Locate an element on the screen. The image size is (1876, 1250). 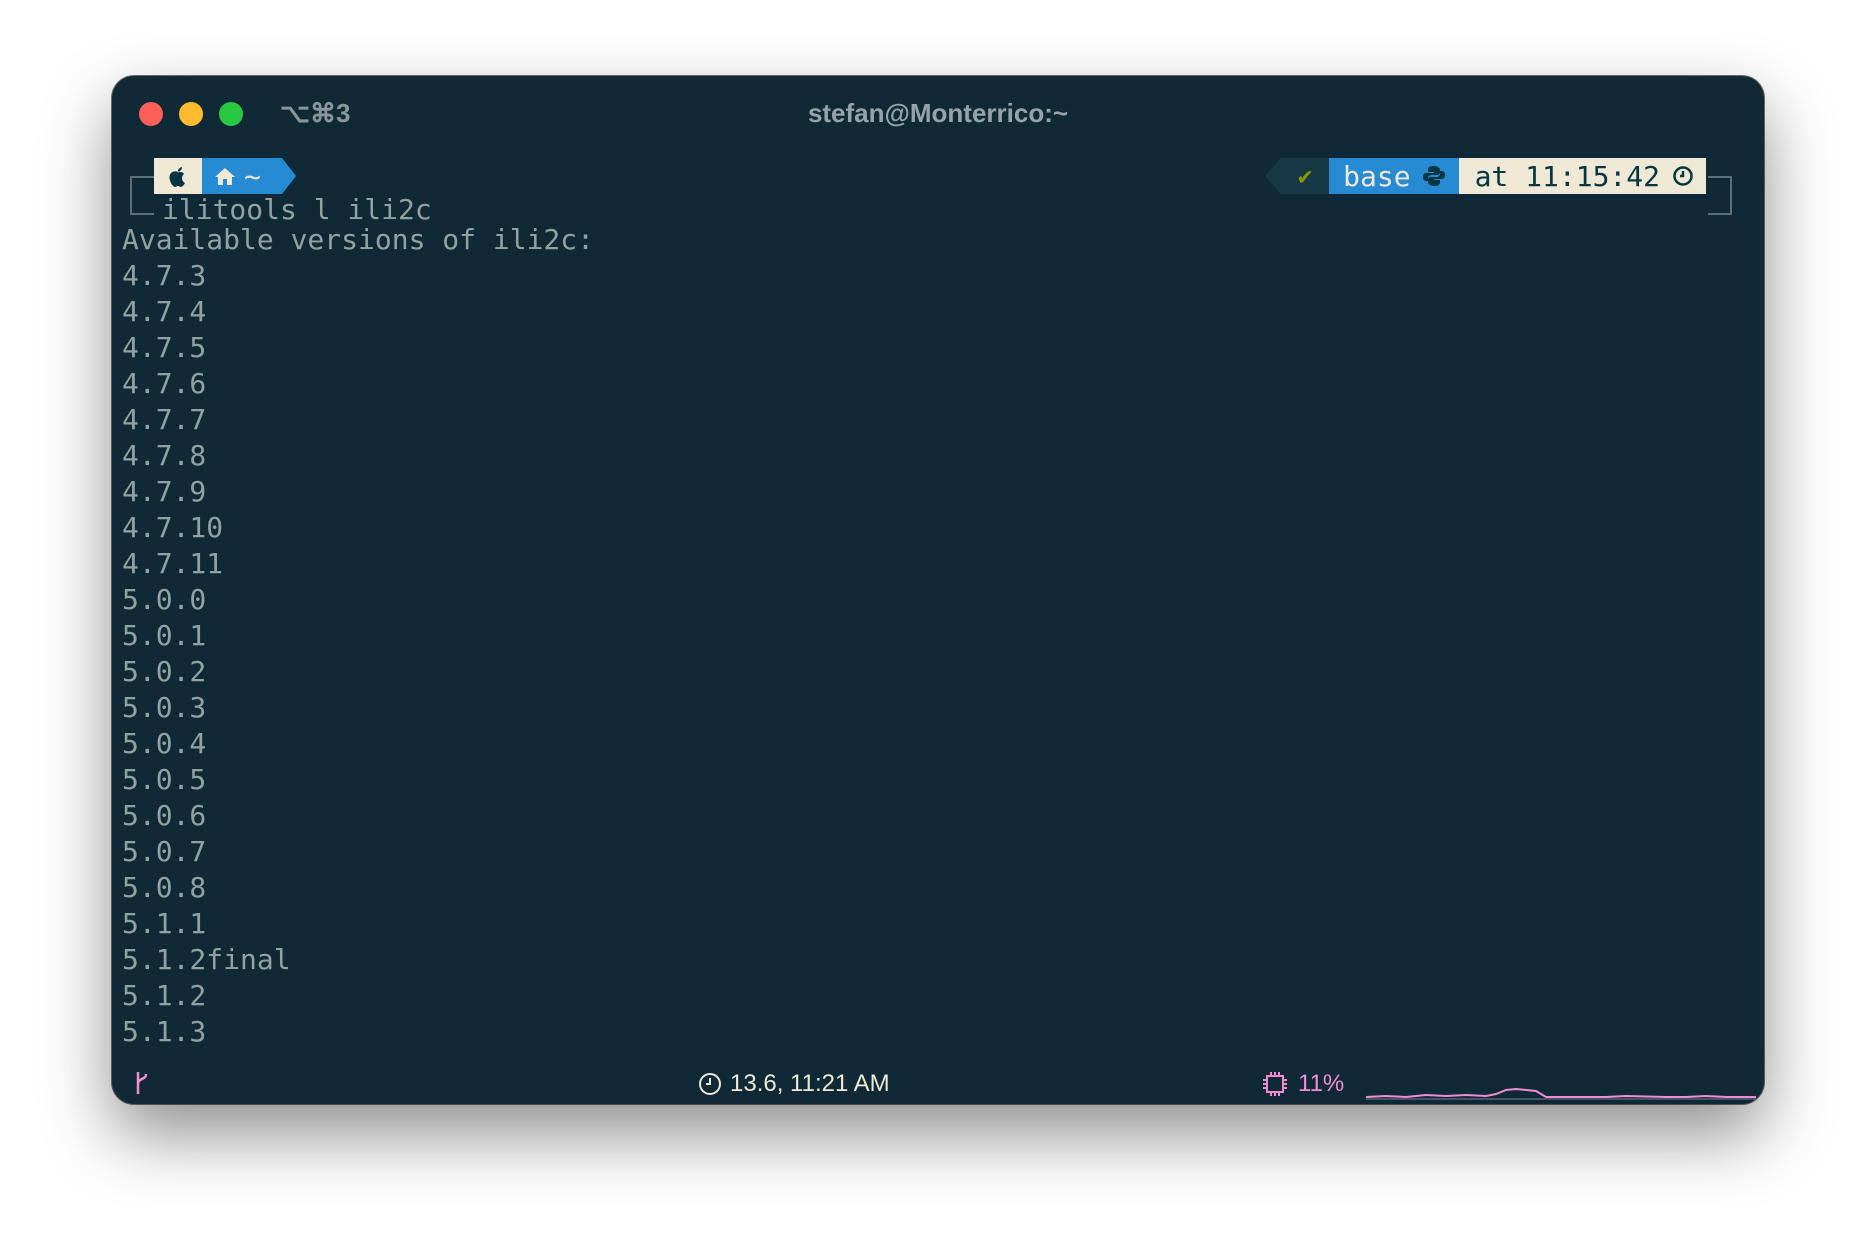
version-line: 4.7.8 is located at coordinates (164, 455).